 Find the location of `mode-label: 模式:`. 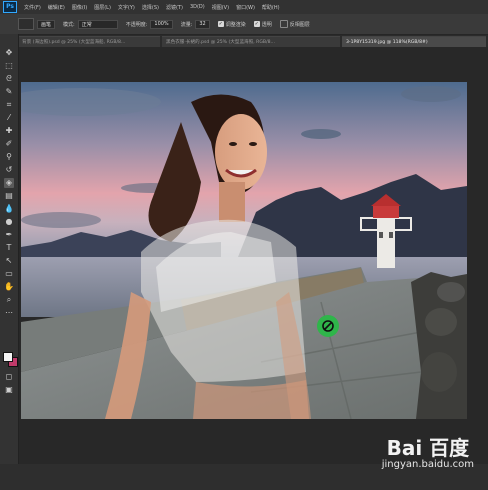

mode-label: 模式: is located at coordinates (69, 24).